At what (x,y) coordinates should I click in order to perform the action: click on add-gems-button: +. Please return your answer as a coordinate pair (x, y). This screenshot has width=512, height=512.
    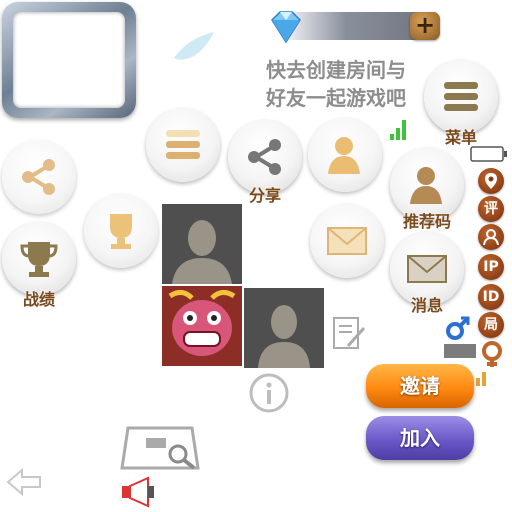
    Looking at the image, I should click on (425, 26).